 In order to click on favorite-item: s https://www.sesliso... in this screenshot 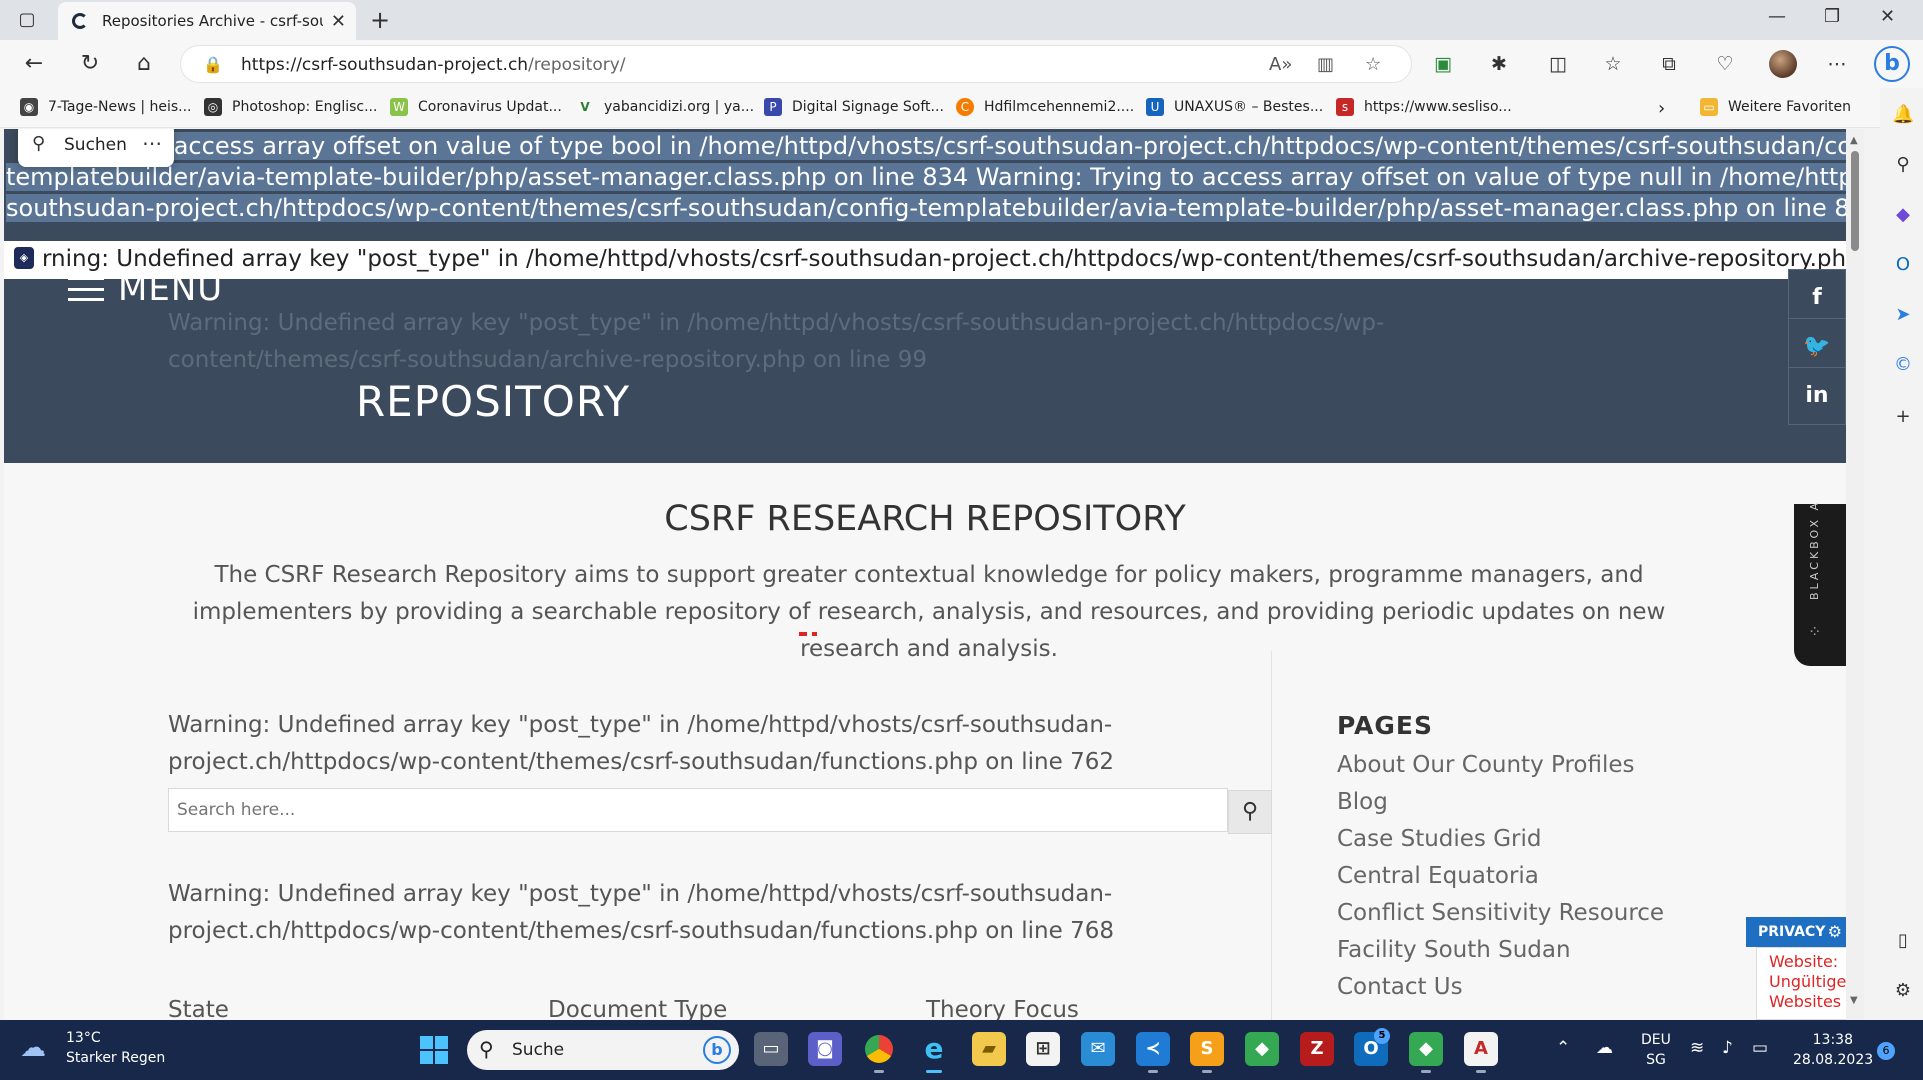, I will do `click(1424, 107)`.